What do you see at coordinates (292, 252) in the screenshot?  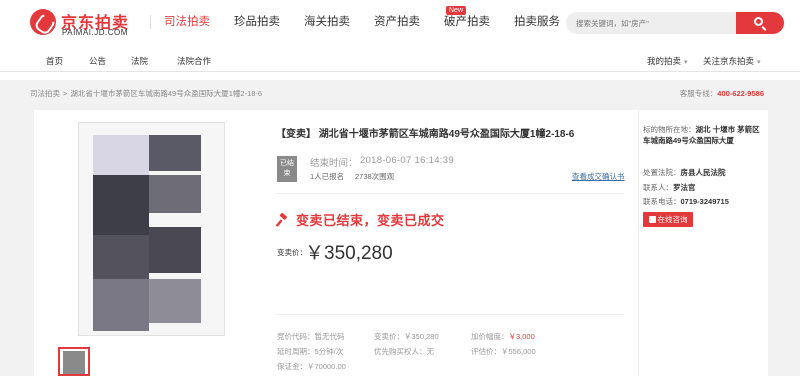 I see `sale-price-label: 变卖价：` at bounding box center [292, 252].